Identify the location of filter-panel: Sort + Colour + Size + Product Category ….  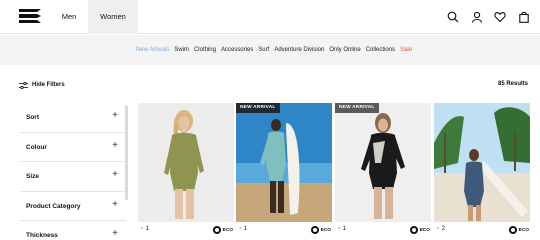
(73, 171).